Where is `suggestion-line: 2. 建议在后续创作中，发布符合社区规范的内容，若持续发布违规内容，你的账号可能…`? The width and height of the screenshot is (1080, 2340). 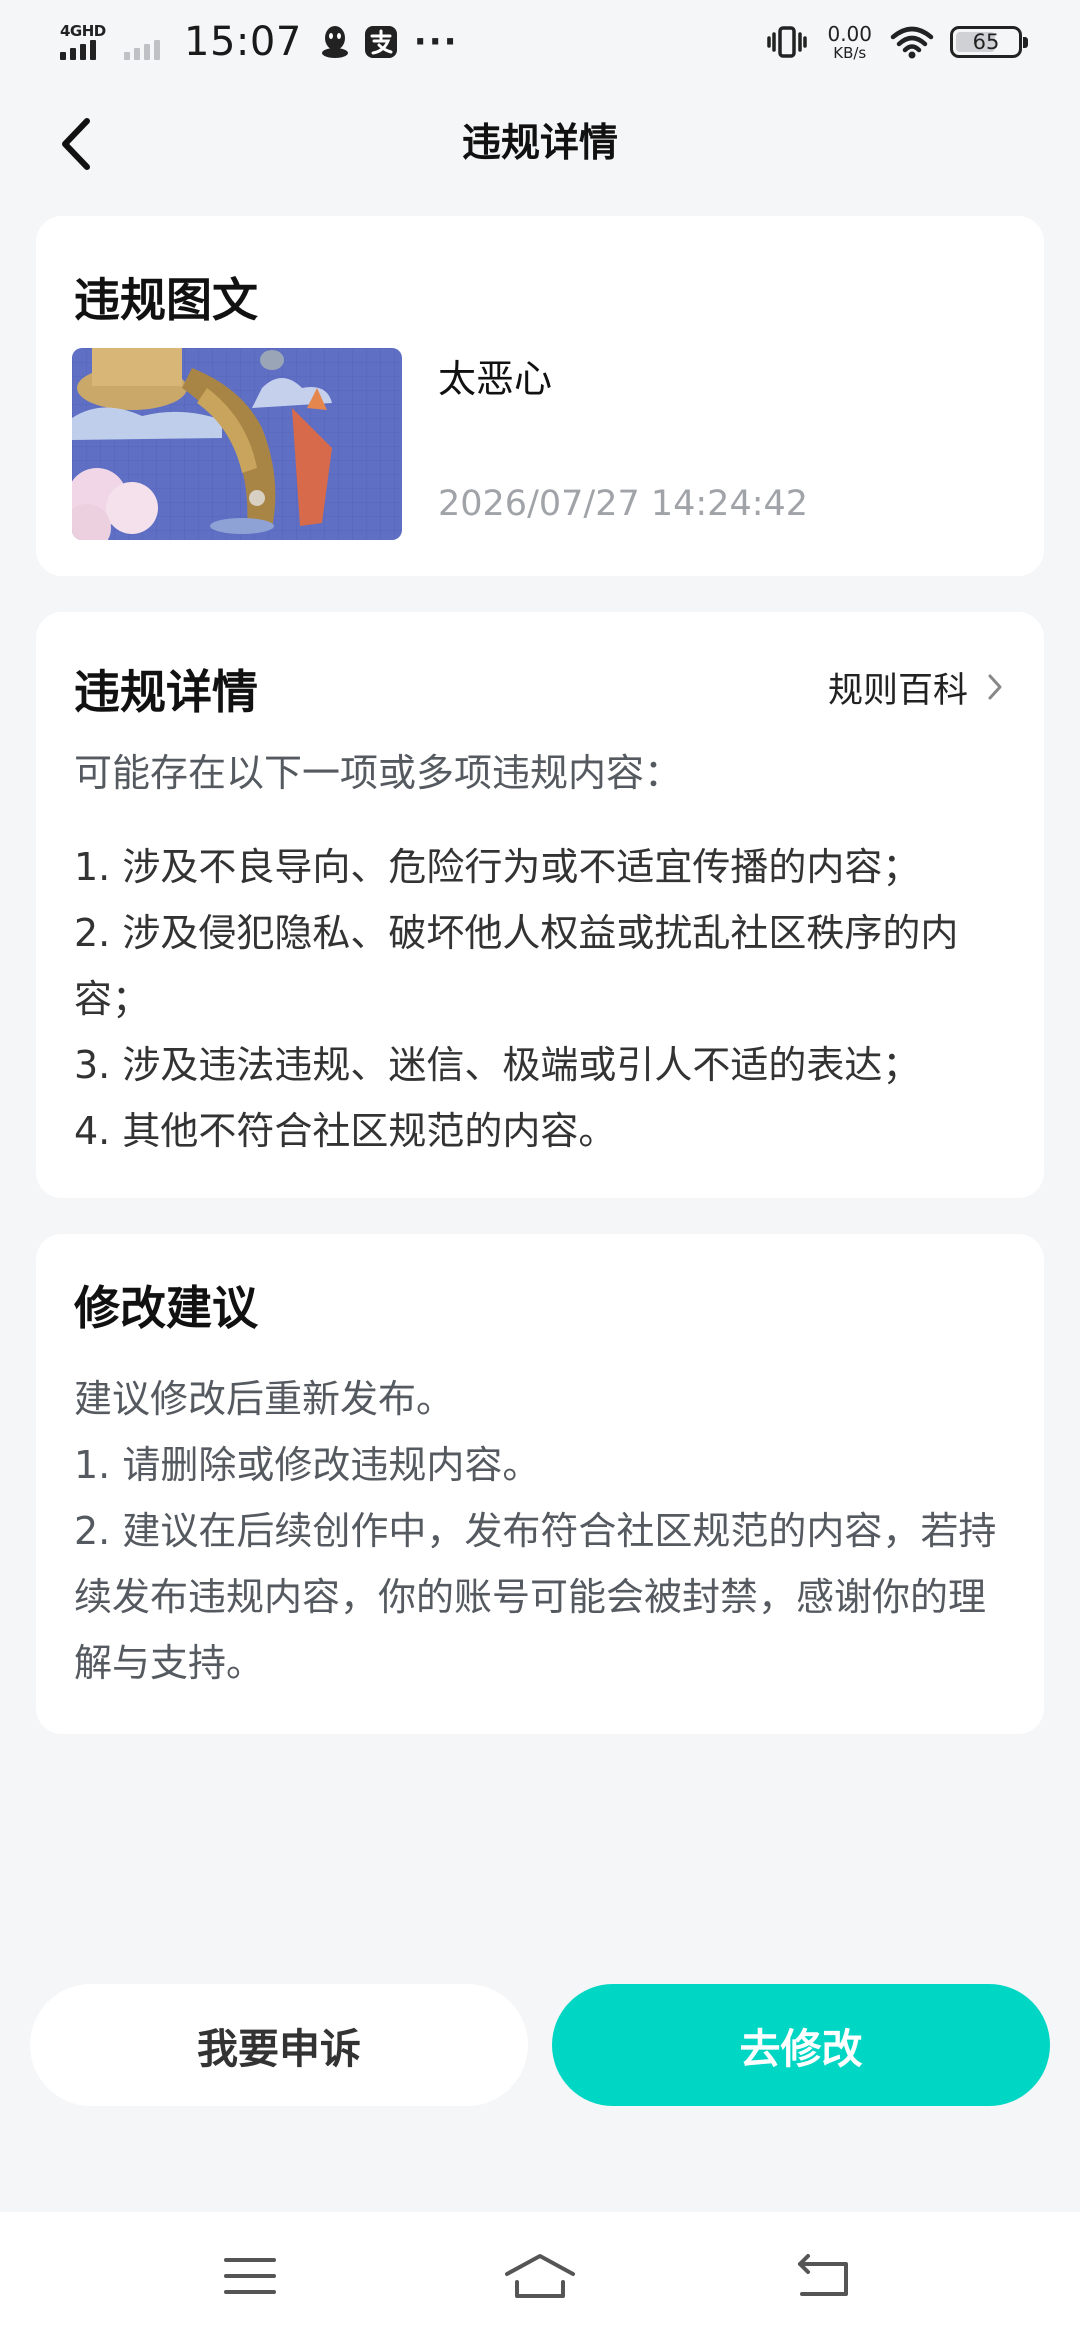
suggestion-line: 2. 建议在后续创作中，发布符合社区规范的内容，若持续发布违规内容，你的账号可能… is located at coordinates (535, 1597).